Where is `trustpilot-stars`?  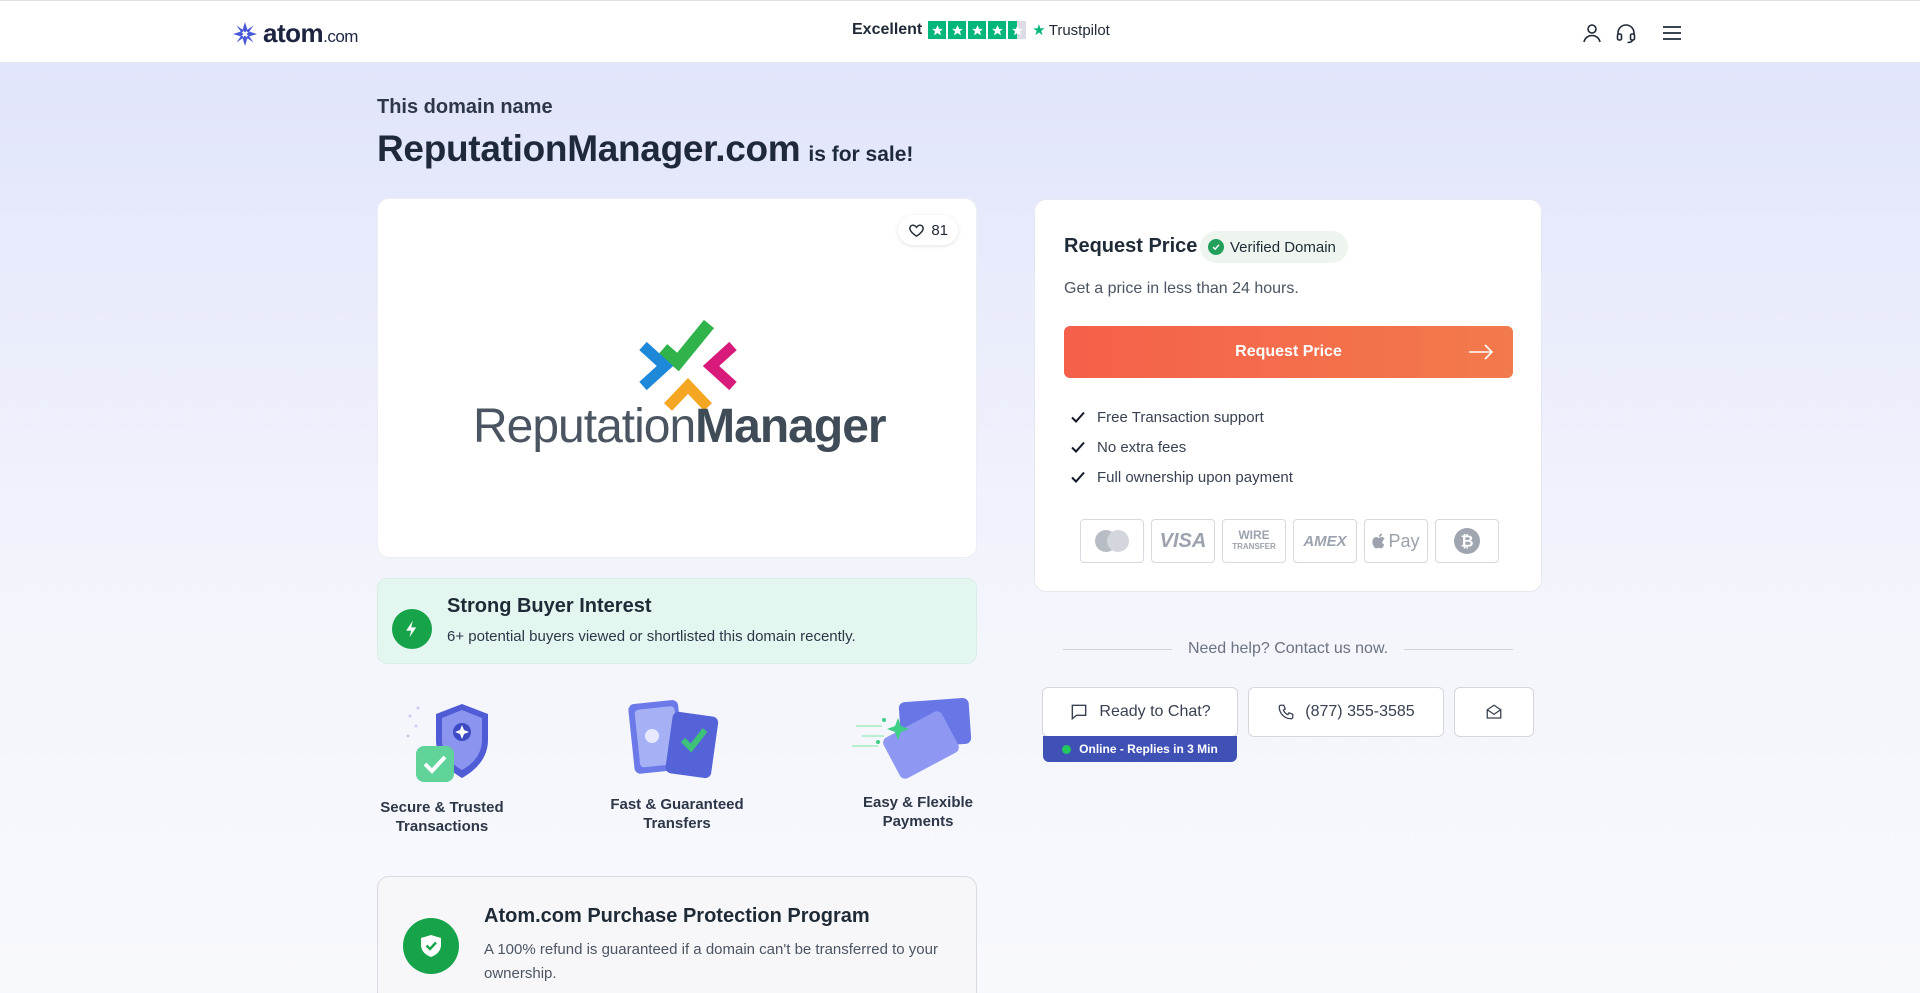 trustpilot-stars is located at coordinates (977, 30).